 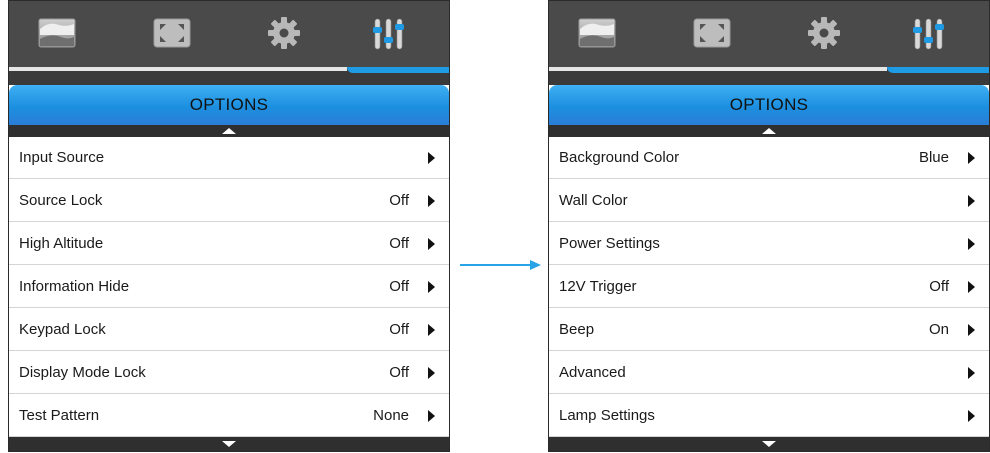 What do you see at coordinates (62, 157) in the screenshot?
I see `menu-item-label: Input Source` at bounding box center [62, 157].